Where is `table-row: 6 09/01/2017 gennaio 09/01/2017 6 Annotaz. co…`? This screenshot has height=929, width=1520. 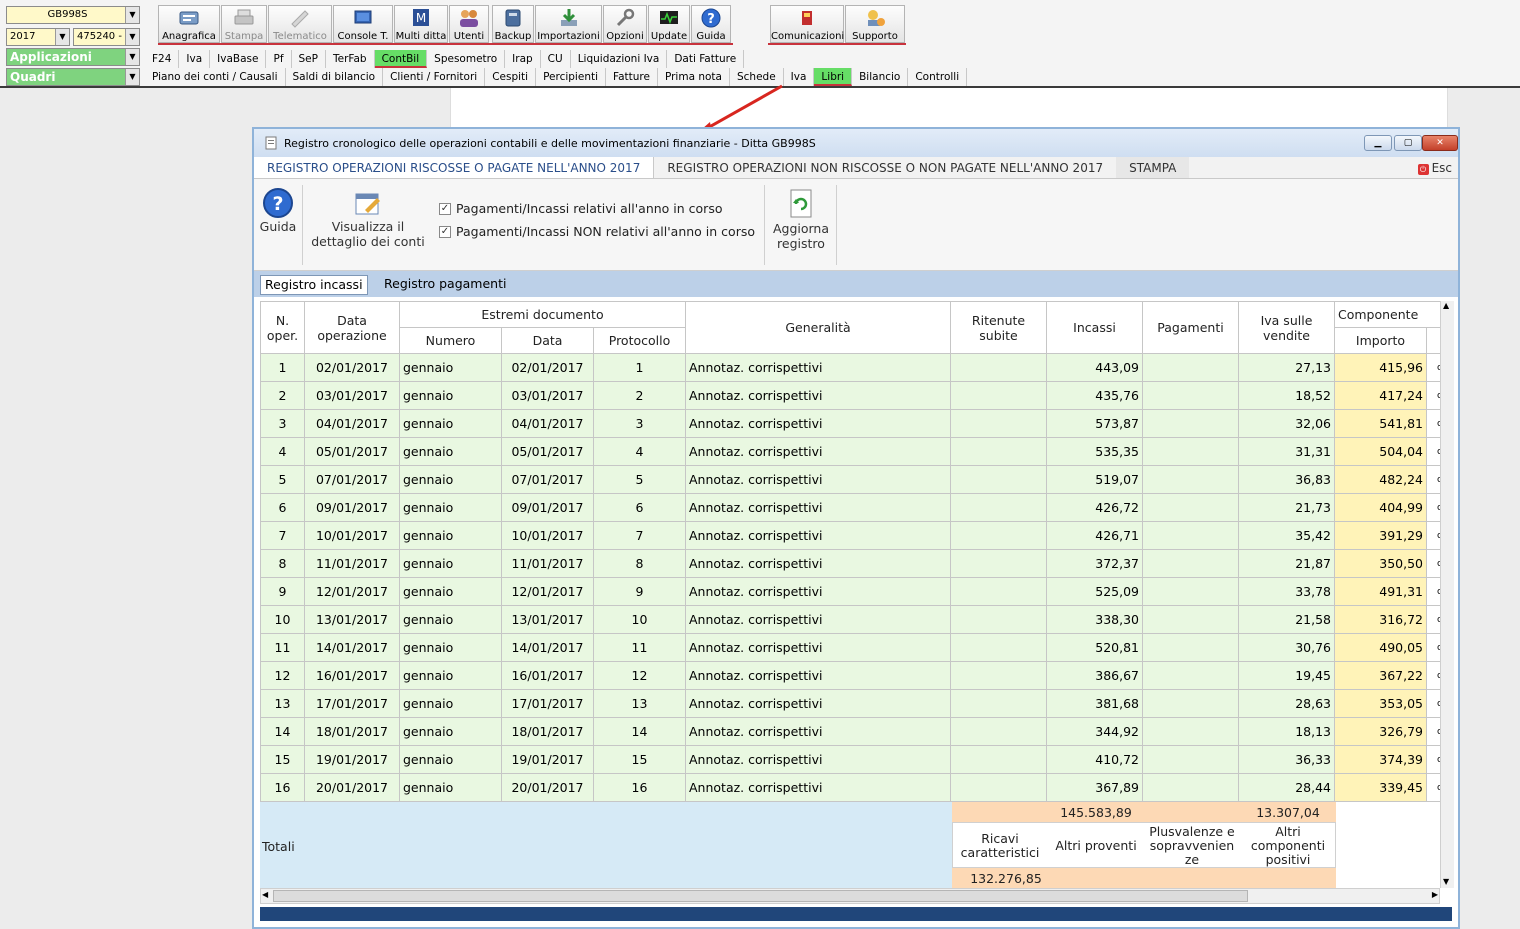 table-row: 6 09/01/2017 gennaio 09/01/2017 6 Annotaz. co… is located at coordinates (851, 507).